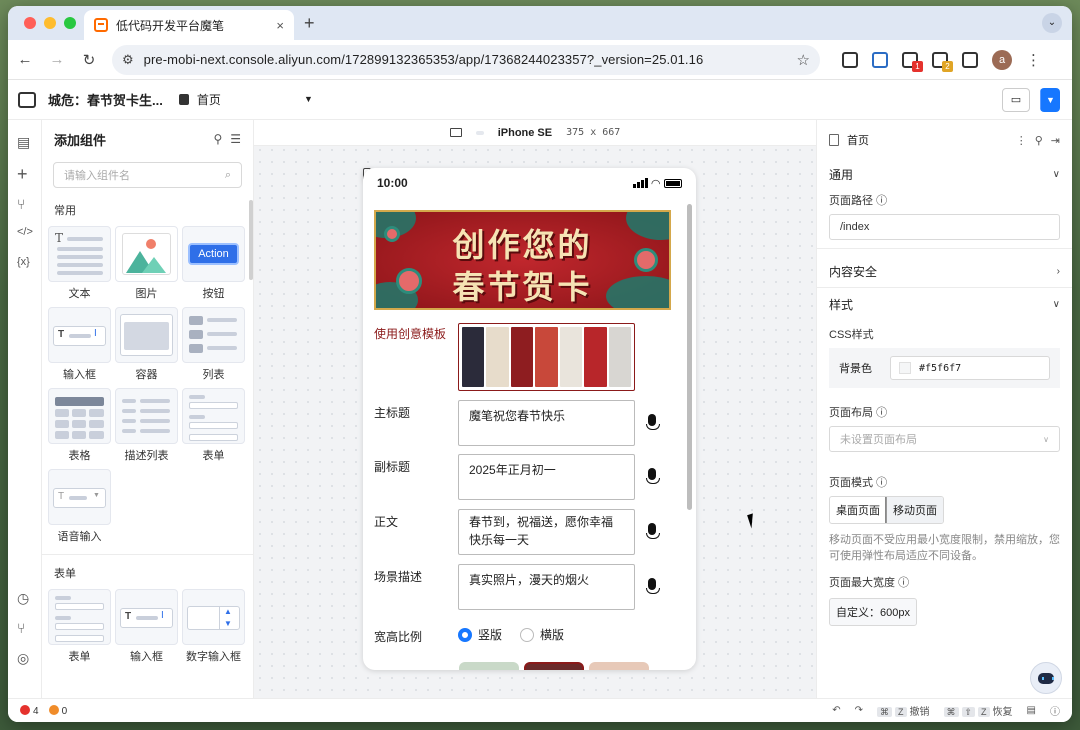 The height and width of the screenshot is (730, 1080). Describe the element at coordinates (978, 710) in the screenshot. I see `redo-shortcut: ⌘ ⇧ Z 恢复` at that location.